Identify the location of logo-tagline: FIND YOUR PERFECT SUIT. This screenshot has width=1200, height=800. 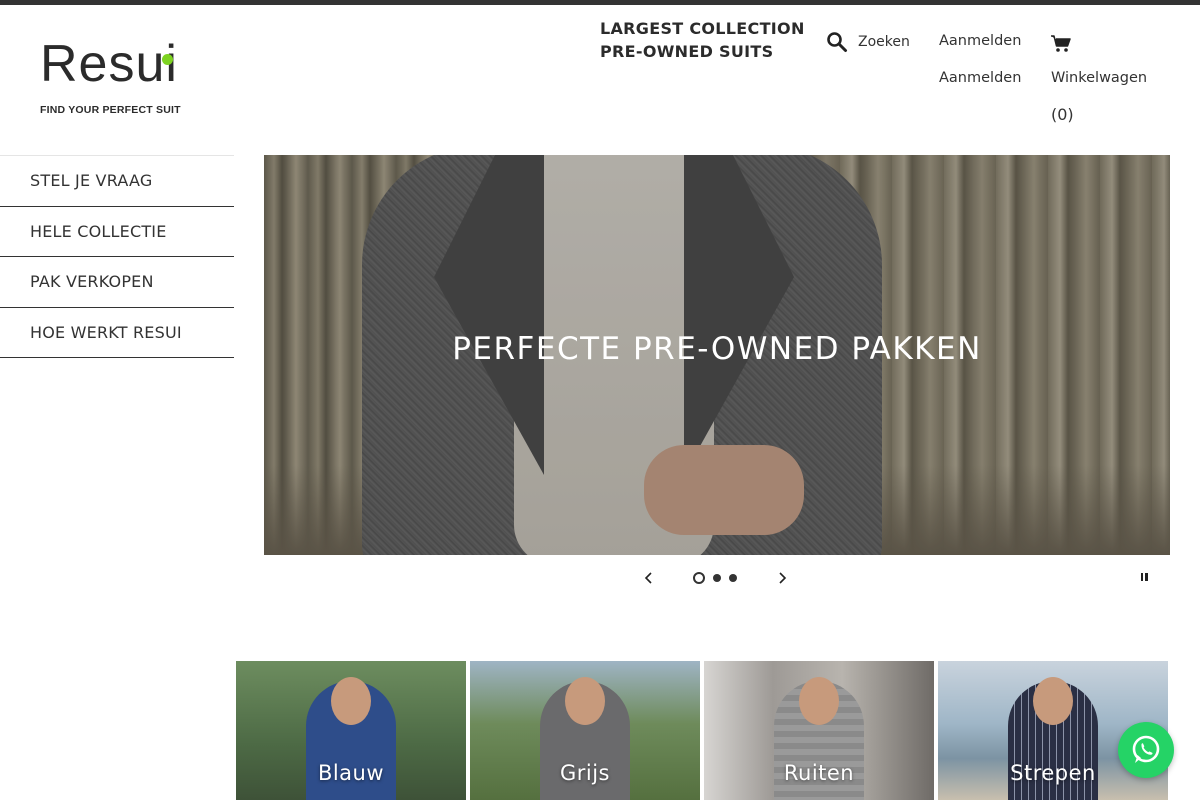
(110, 110).